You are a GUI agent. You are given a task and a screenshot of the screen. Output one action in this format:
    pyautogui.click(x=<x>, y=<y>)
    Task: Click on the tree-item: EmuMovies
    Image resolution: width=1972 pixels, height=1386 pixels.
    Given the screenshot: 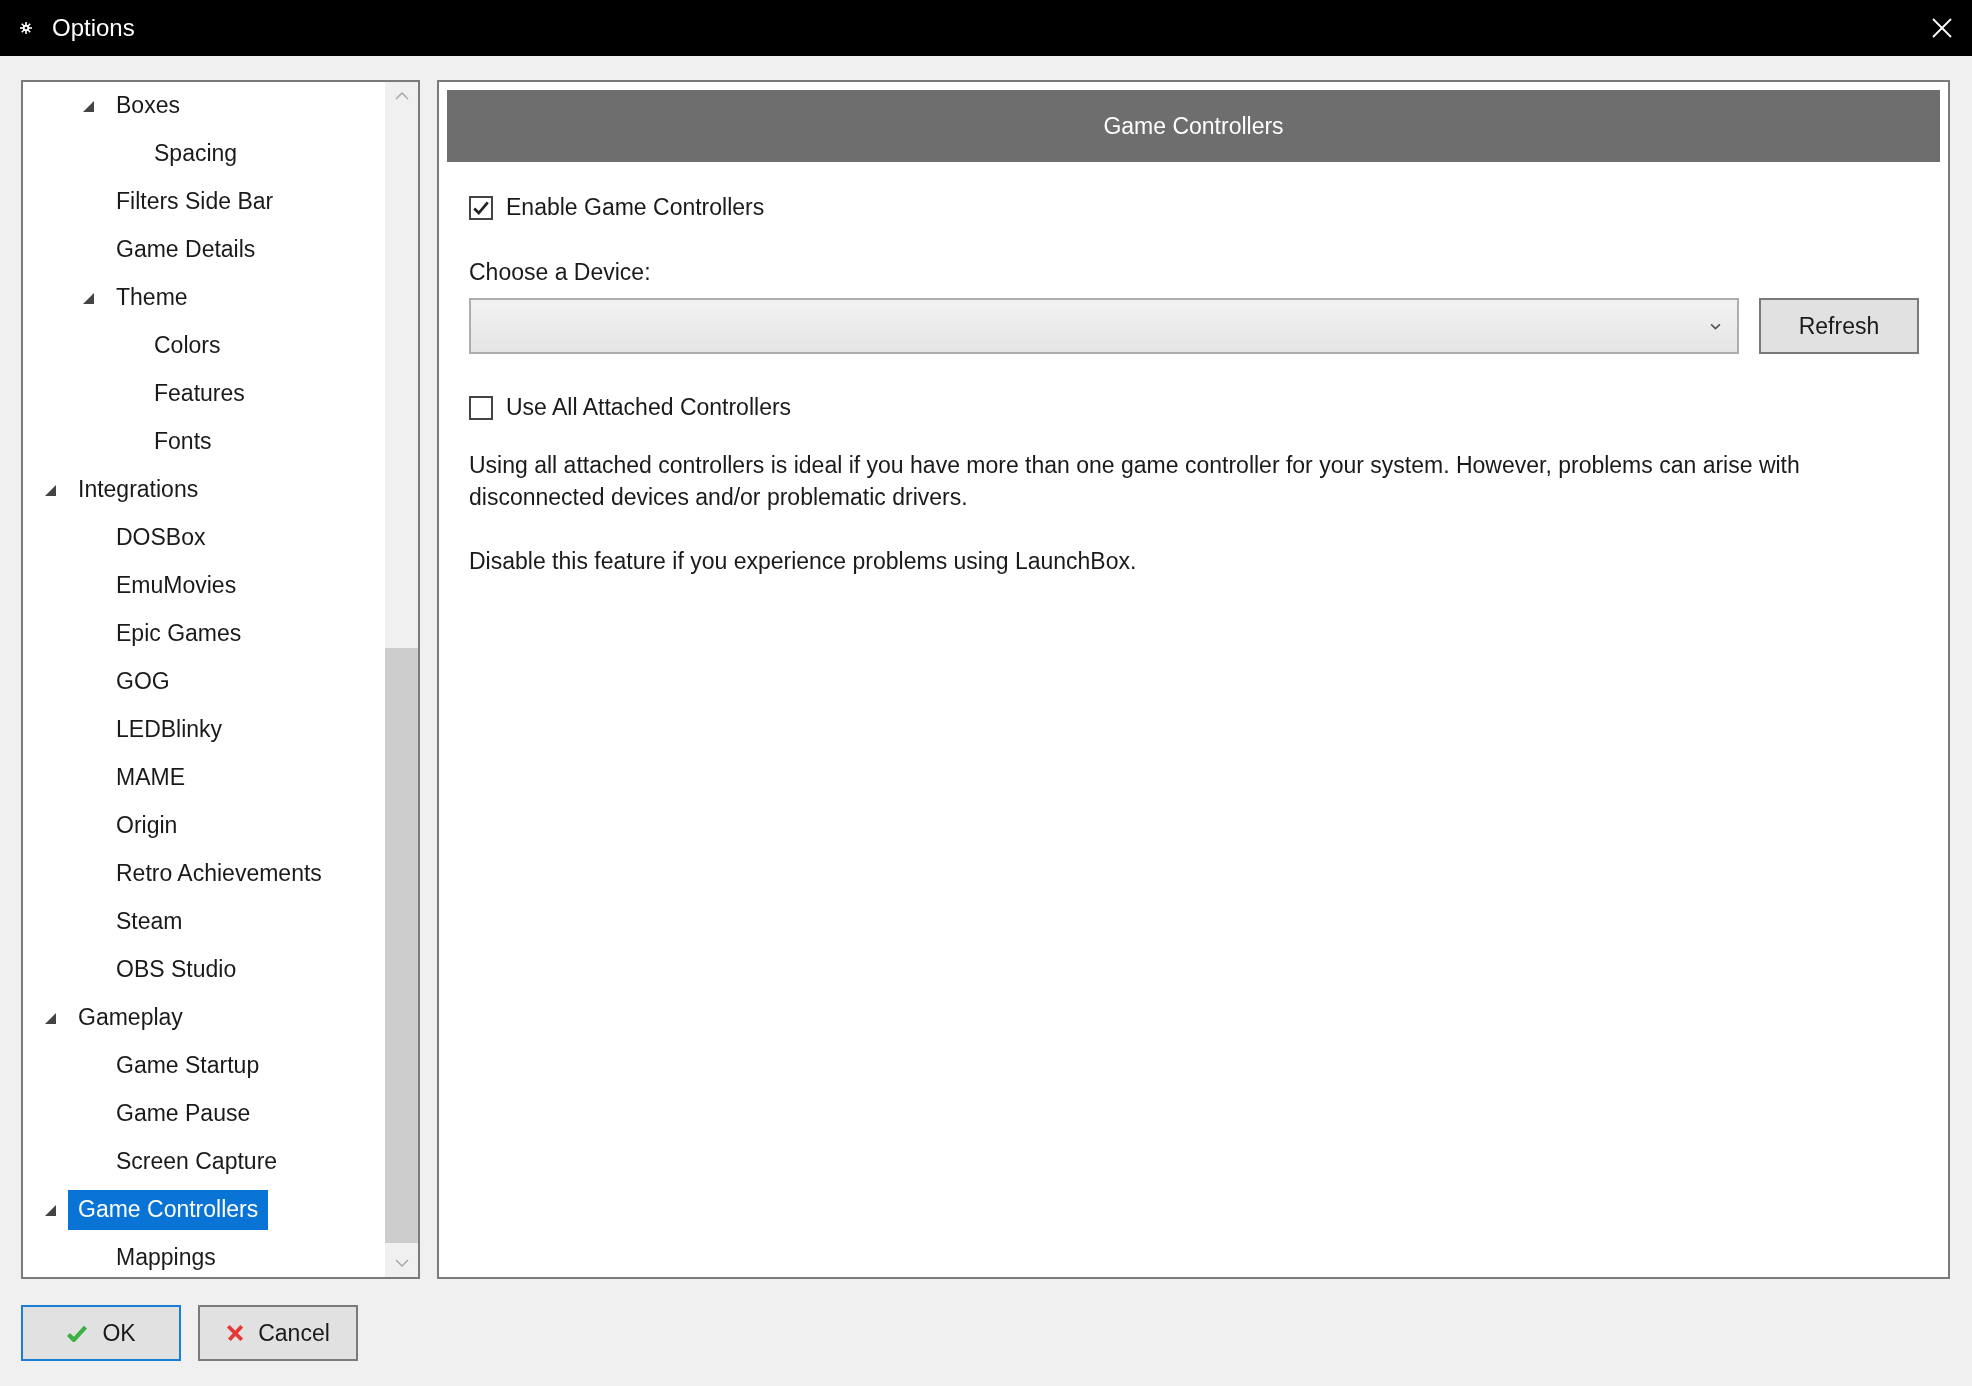 What is the action you would take?
    pyautogui.click(x=176, y=586)
    